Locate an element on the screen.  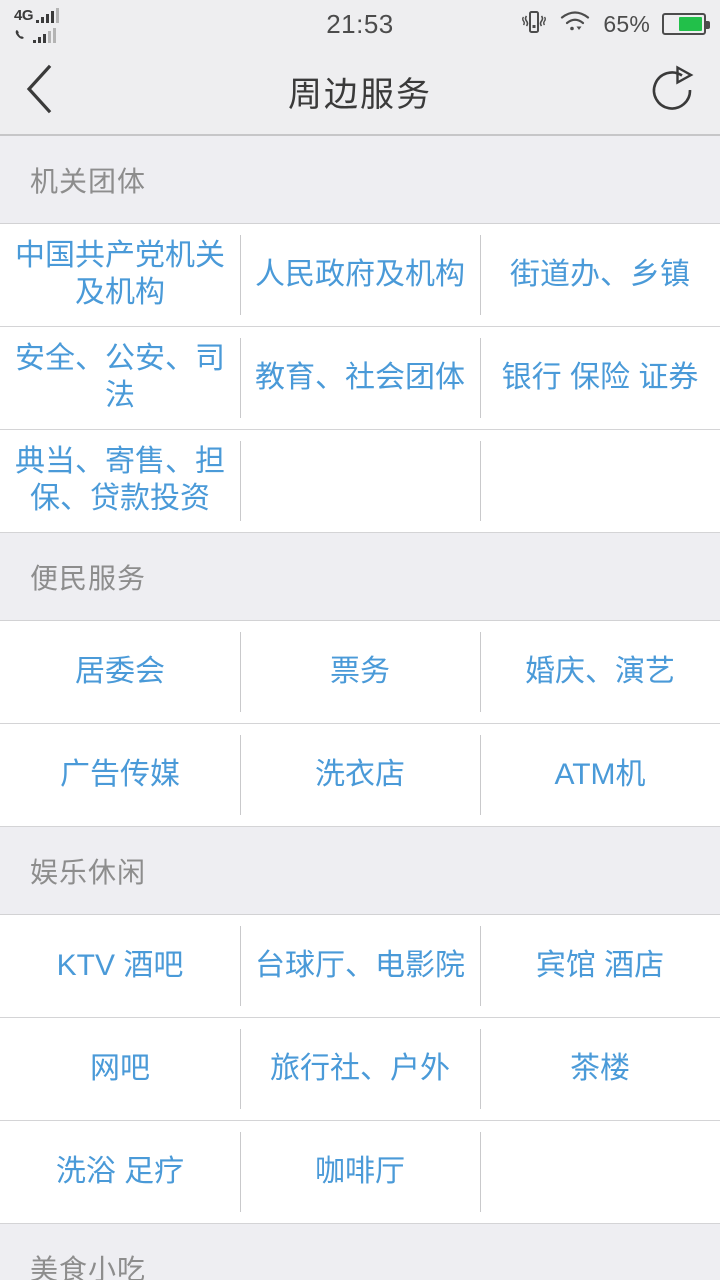
refresh-icon is located at coordinates (672, 91).